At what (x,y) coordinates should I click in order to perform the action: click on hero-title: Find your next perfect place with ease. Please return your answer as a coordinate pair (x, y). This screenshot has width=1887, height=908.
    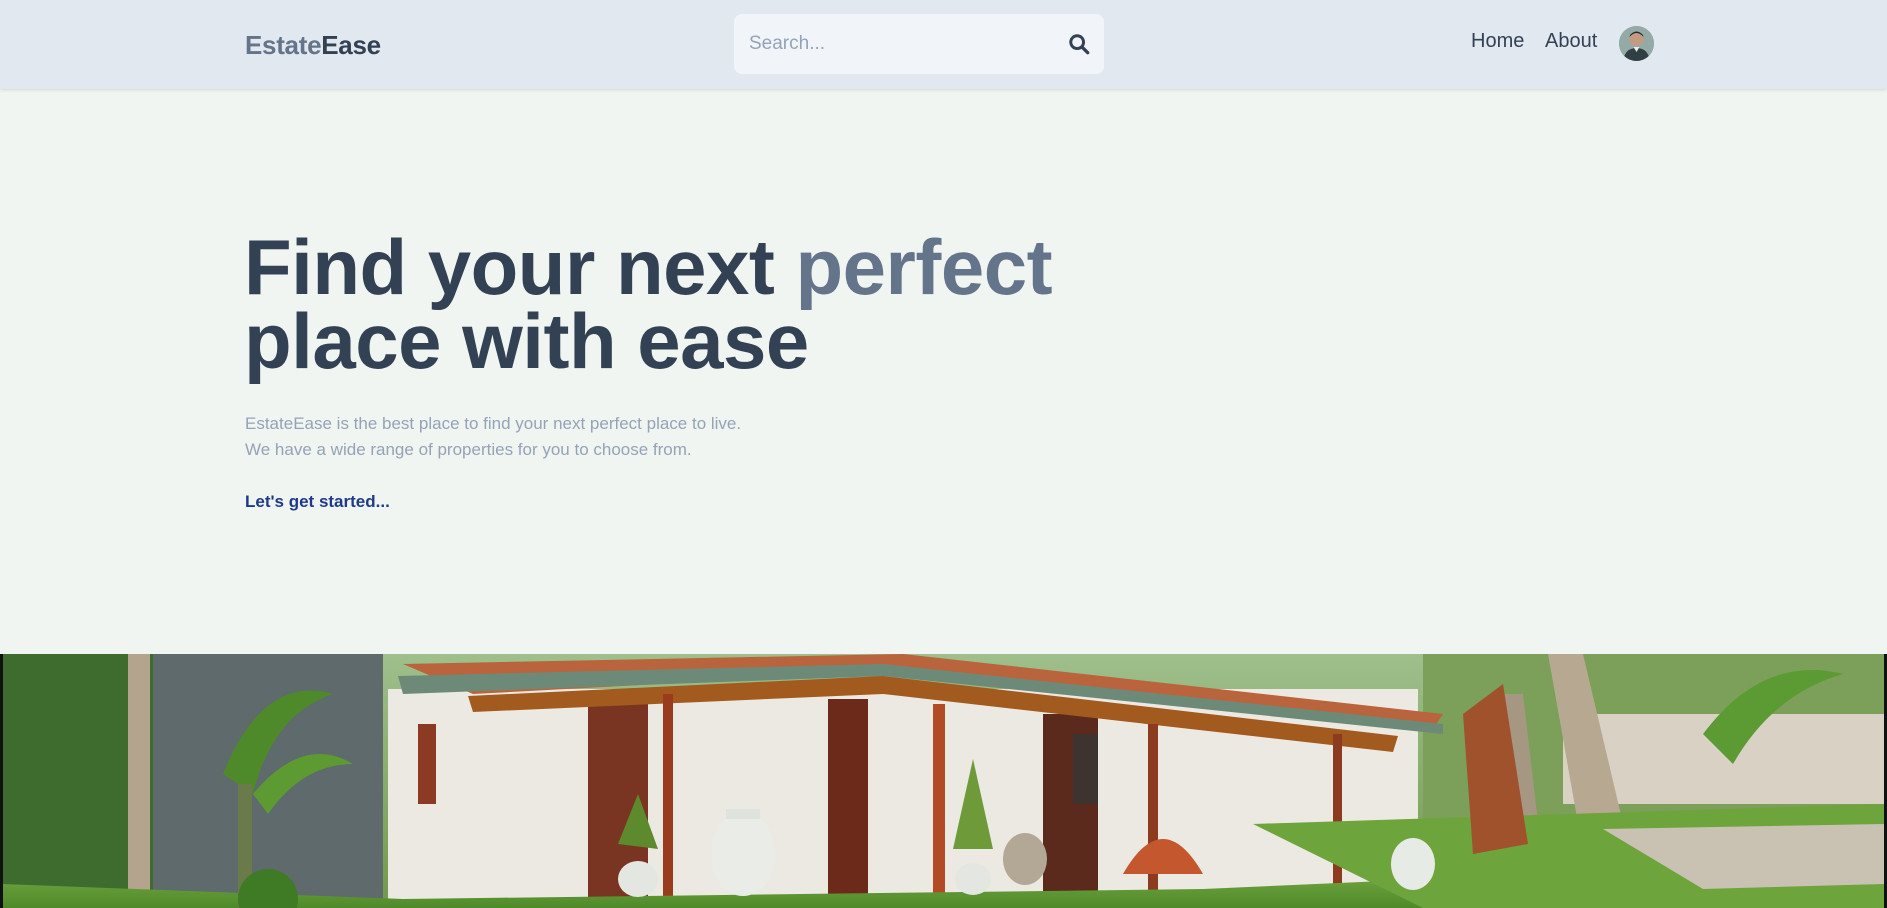
    Looking at the image, I should click on (648, 304).